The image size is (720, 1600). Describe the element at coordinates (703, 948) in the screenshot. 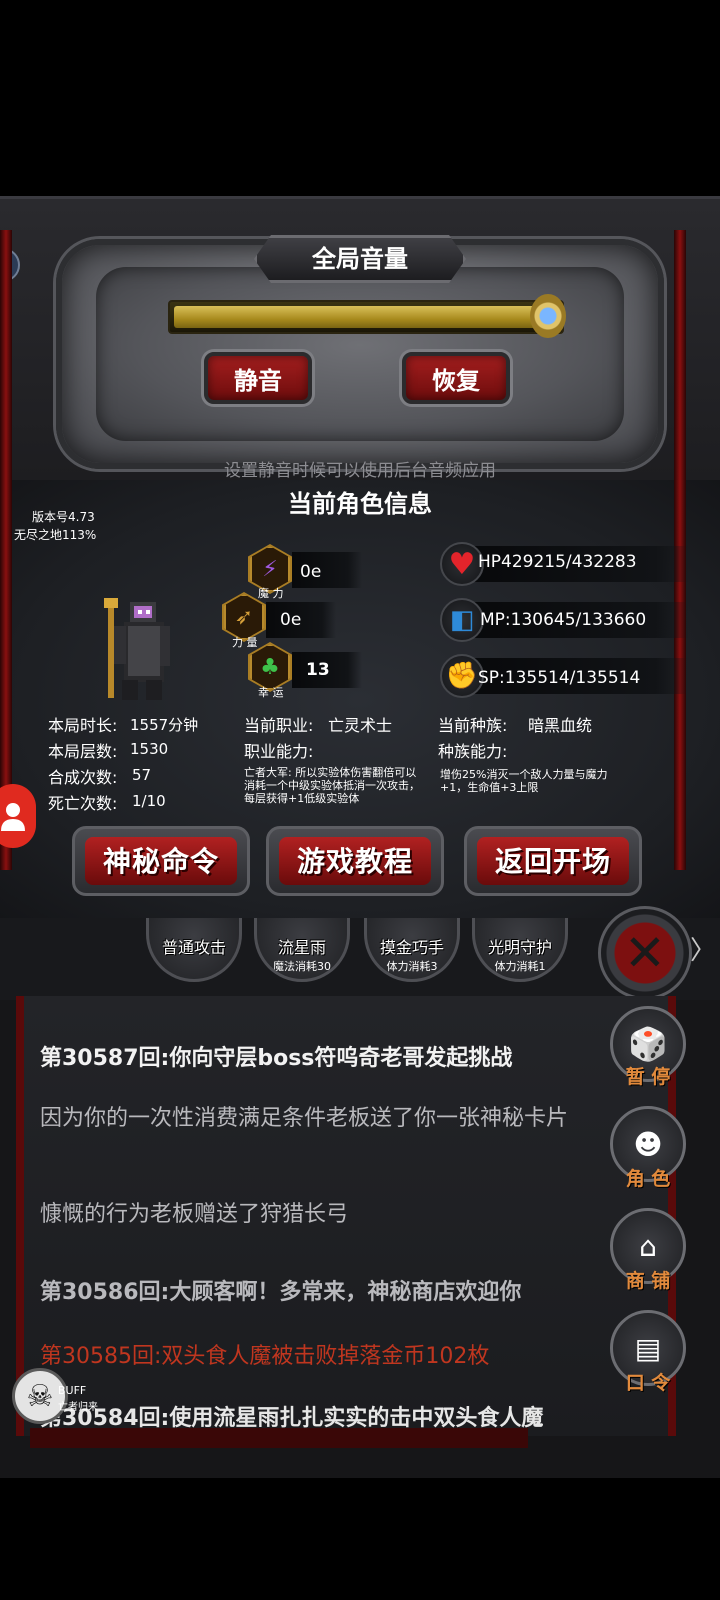

I see `chevron-right-icon: 〉` at that location.